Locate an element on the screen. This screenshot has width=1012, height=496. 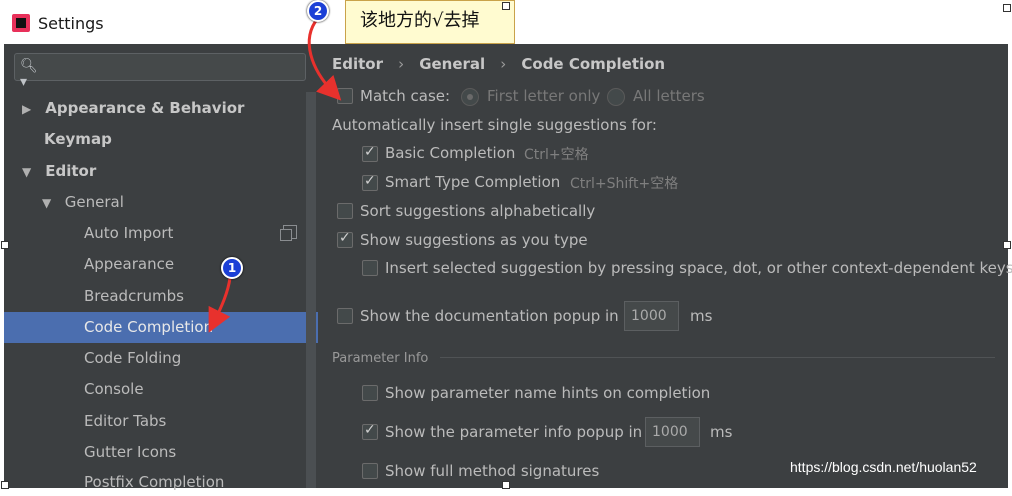
watermark-url: https://blog.csdn.net/huolan52 is located at coordinates (883, 467).